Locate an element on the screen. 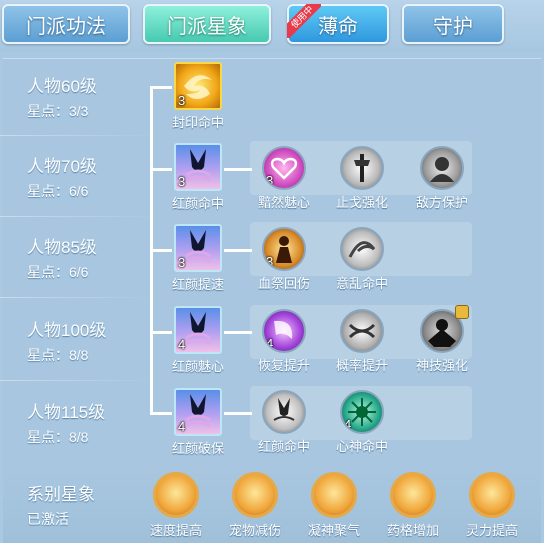 Image resolution: width=544 pixels, height=543 pixels. system-star-node: 灵力提高 is located at coordinates (492, 505).